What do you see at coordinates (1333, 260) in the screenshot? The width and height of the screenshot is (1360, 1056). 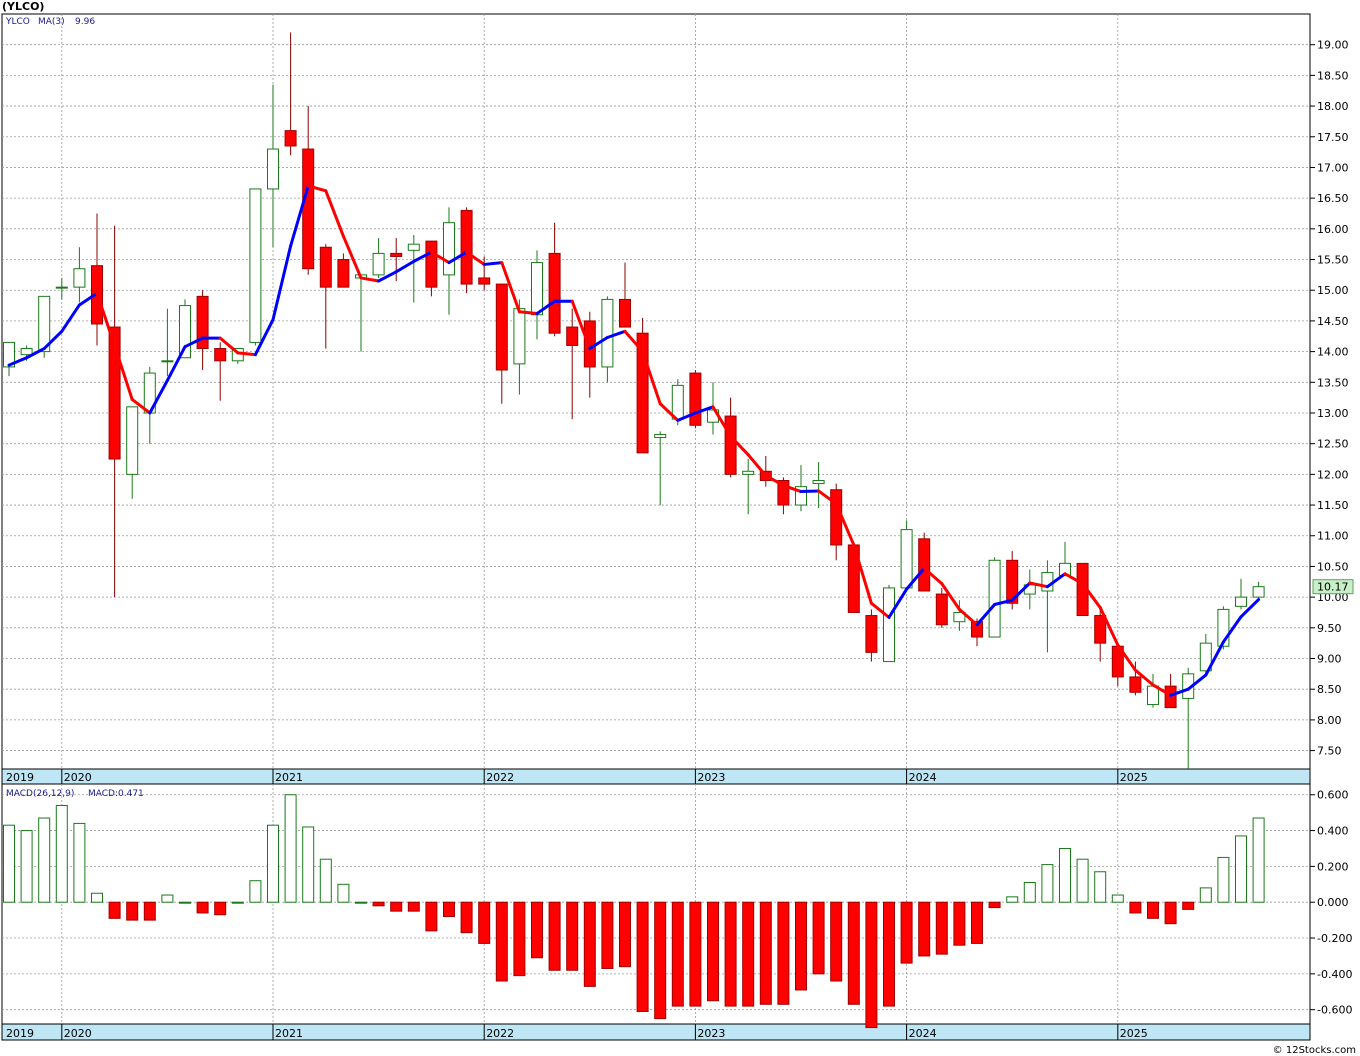 I see `price-y-tick-label: 15.50` at bounding box center [1333, 260].